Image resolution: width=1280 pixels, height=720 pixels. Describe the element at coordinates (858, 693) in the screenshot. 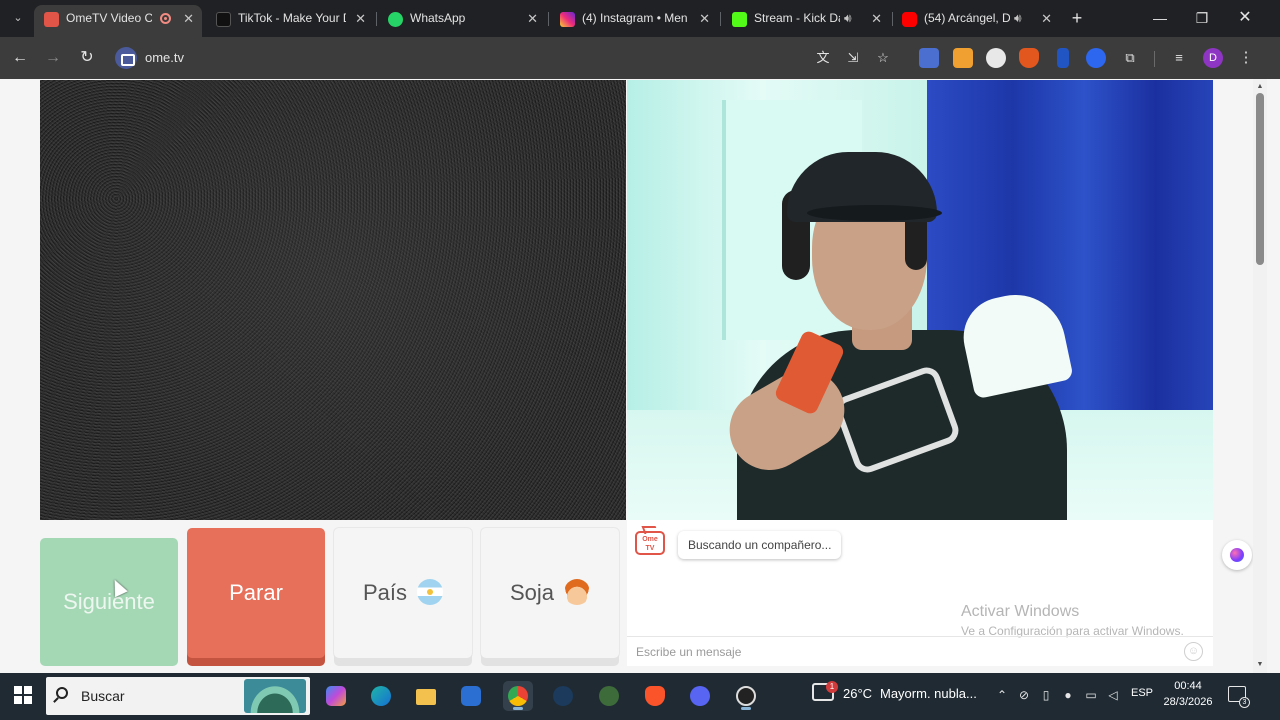

I see `weather-temperature: 26°C` at that location.